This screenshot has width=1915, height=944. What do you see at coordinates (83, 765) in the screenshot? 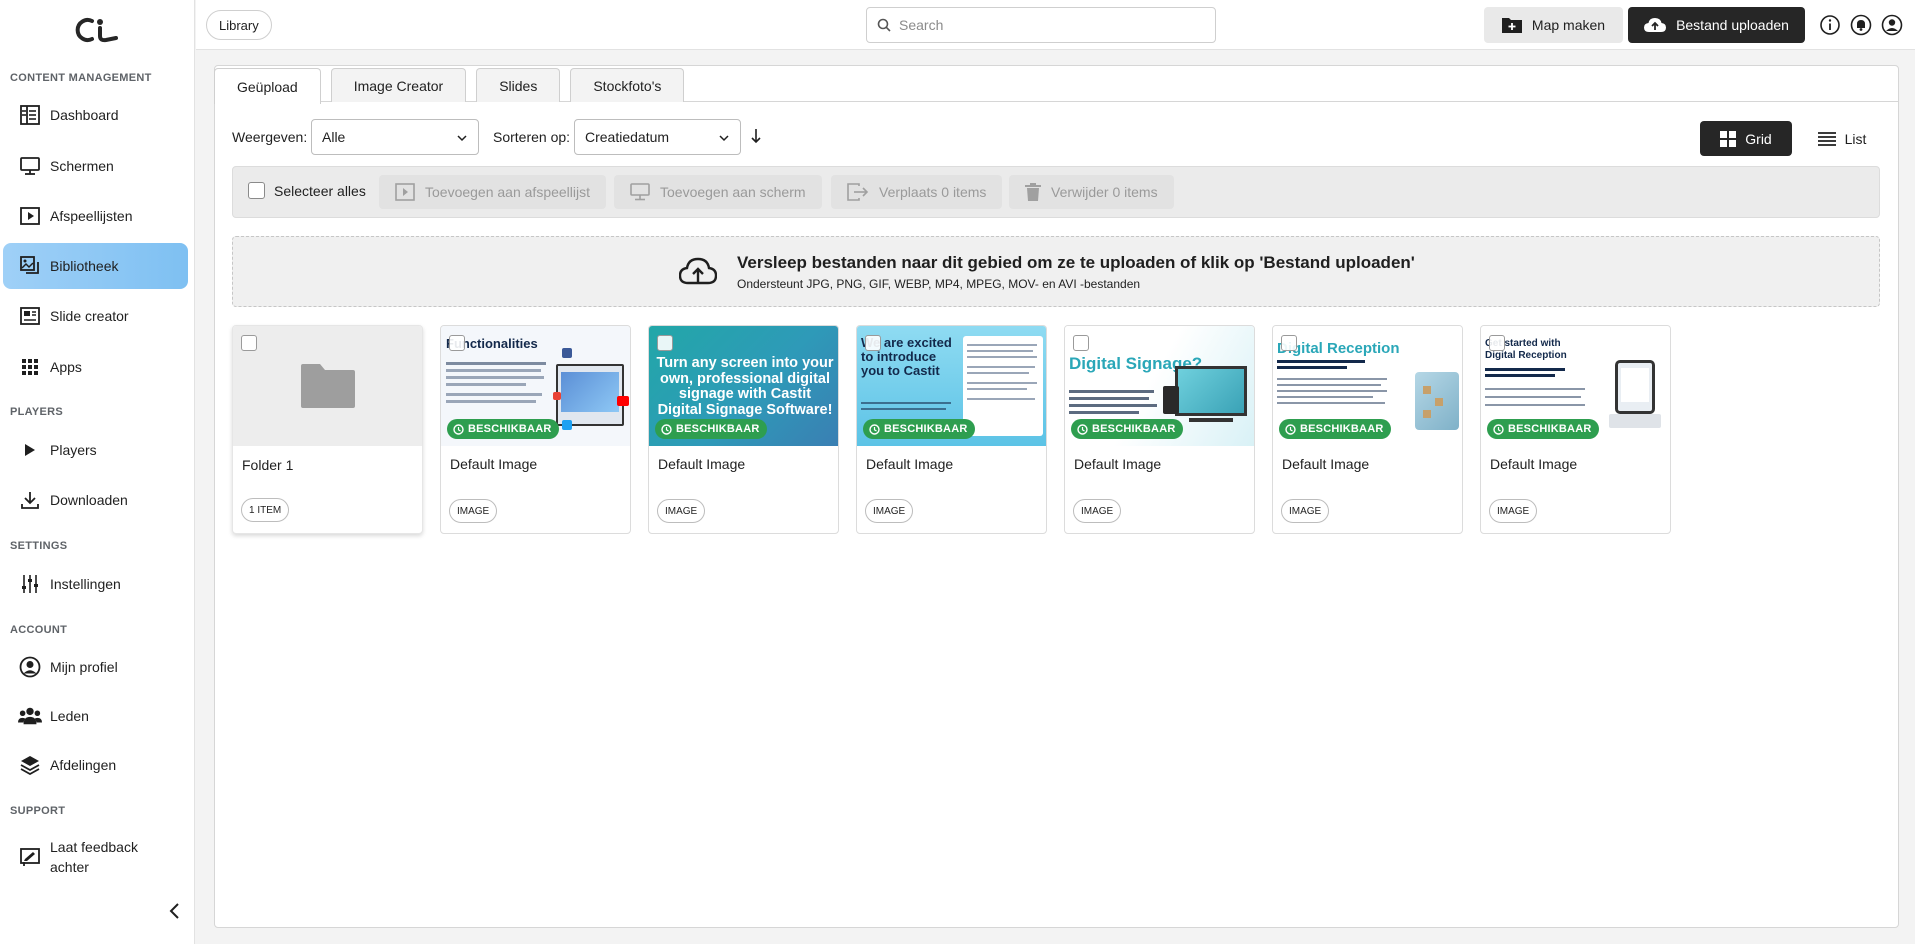
I see `sidebar-item-label: Afdelingen` at bounding box center [83, 765].